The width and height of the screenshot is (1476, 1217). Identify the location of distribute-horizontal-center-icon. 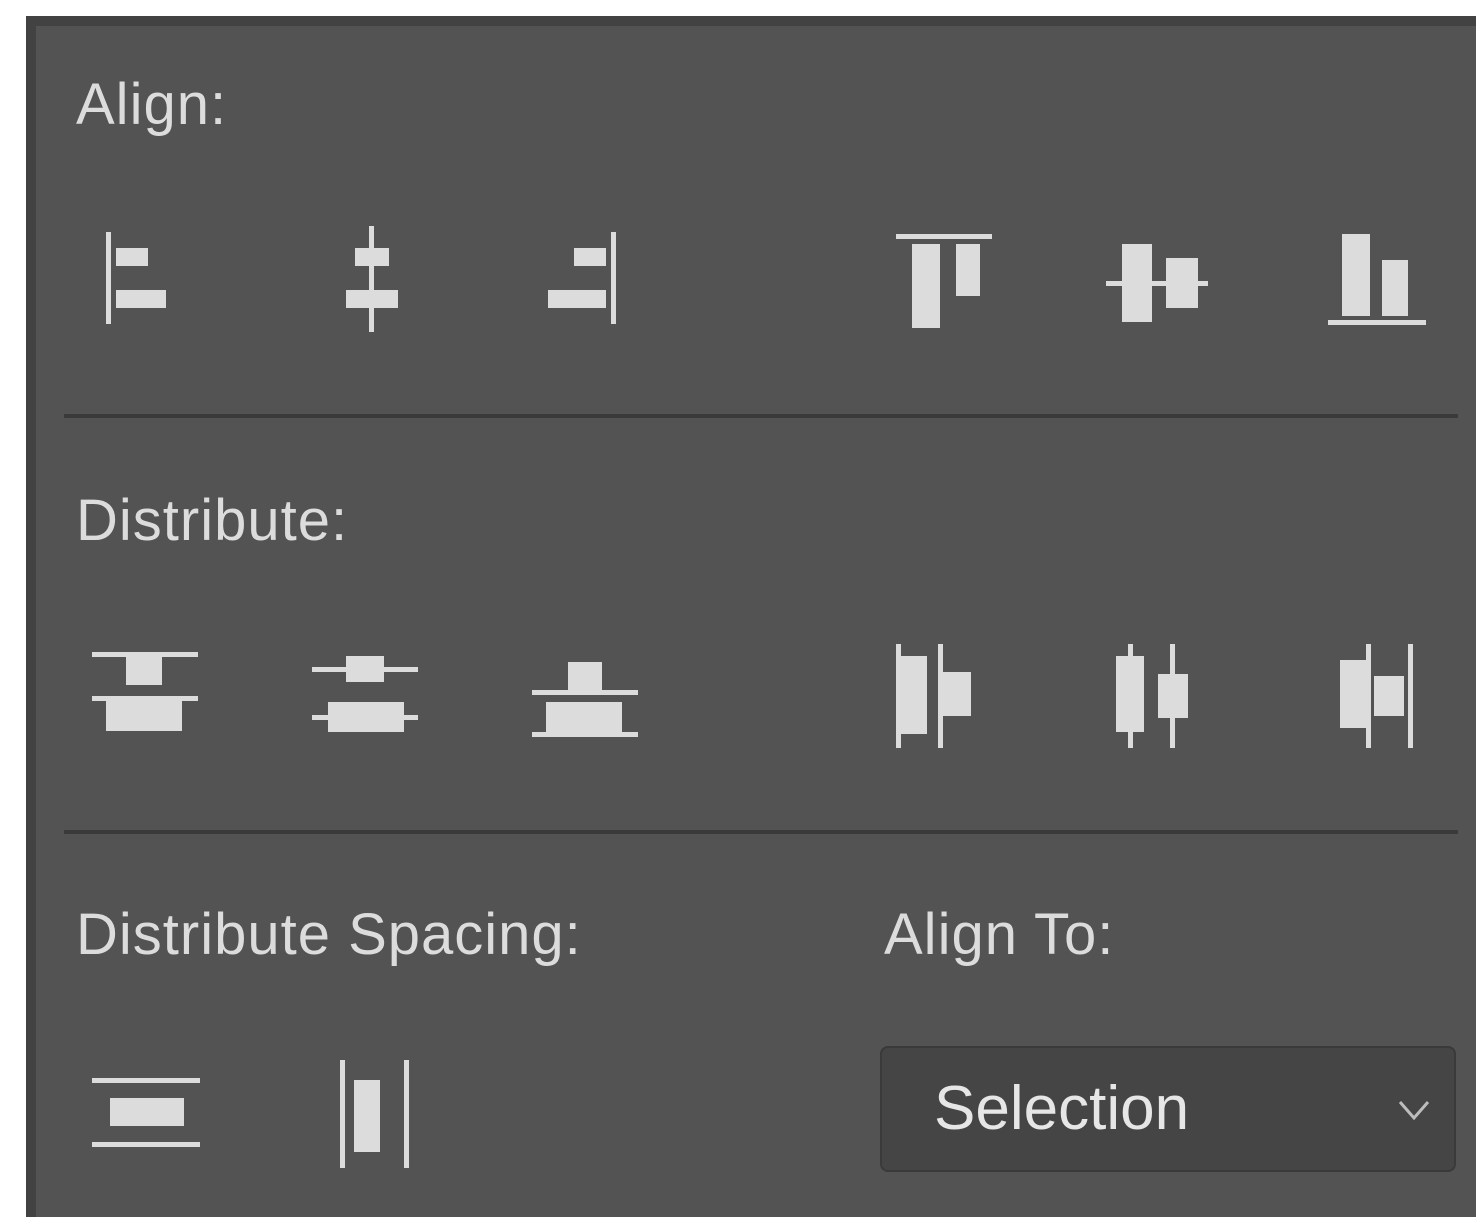
(1152, 696).